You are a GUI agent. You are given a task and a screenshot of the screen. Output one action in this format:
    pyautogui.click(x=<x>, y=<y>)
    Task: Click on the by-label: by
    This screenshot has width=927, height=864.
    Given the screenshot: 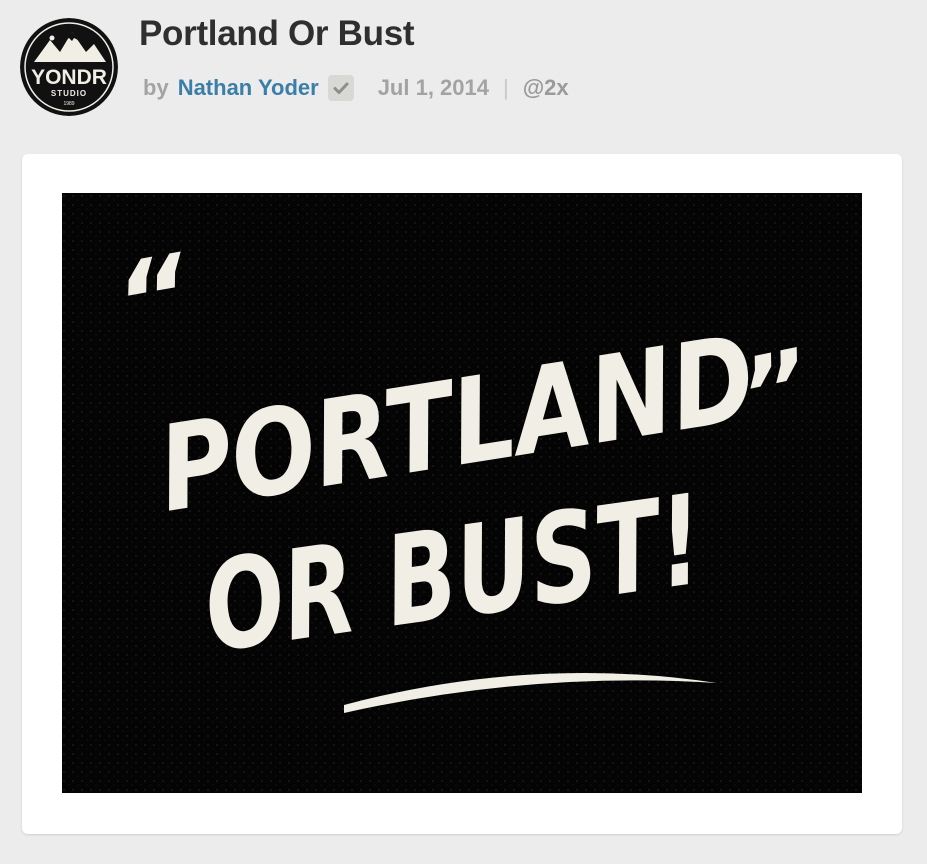 What is the action you would take?
    pyautogui.click(x=156, y=87)
    